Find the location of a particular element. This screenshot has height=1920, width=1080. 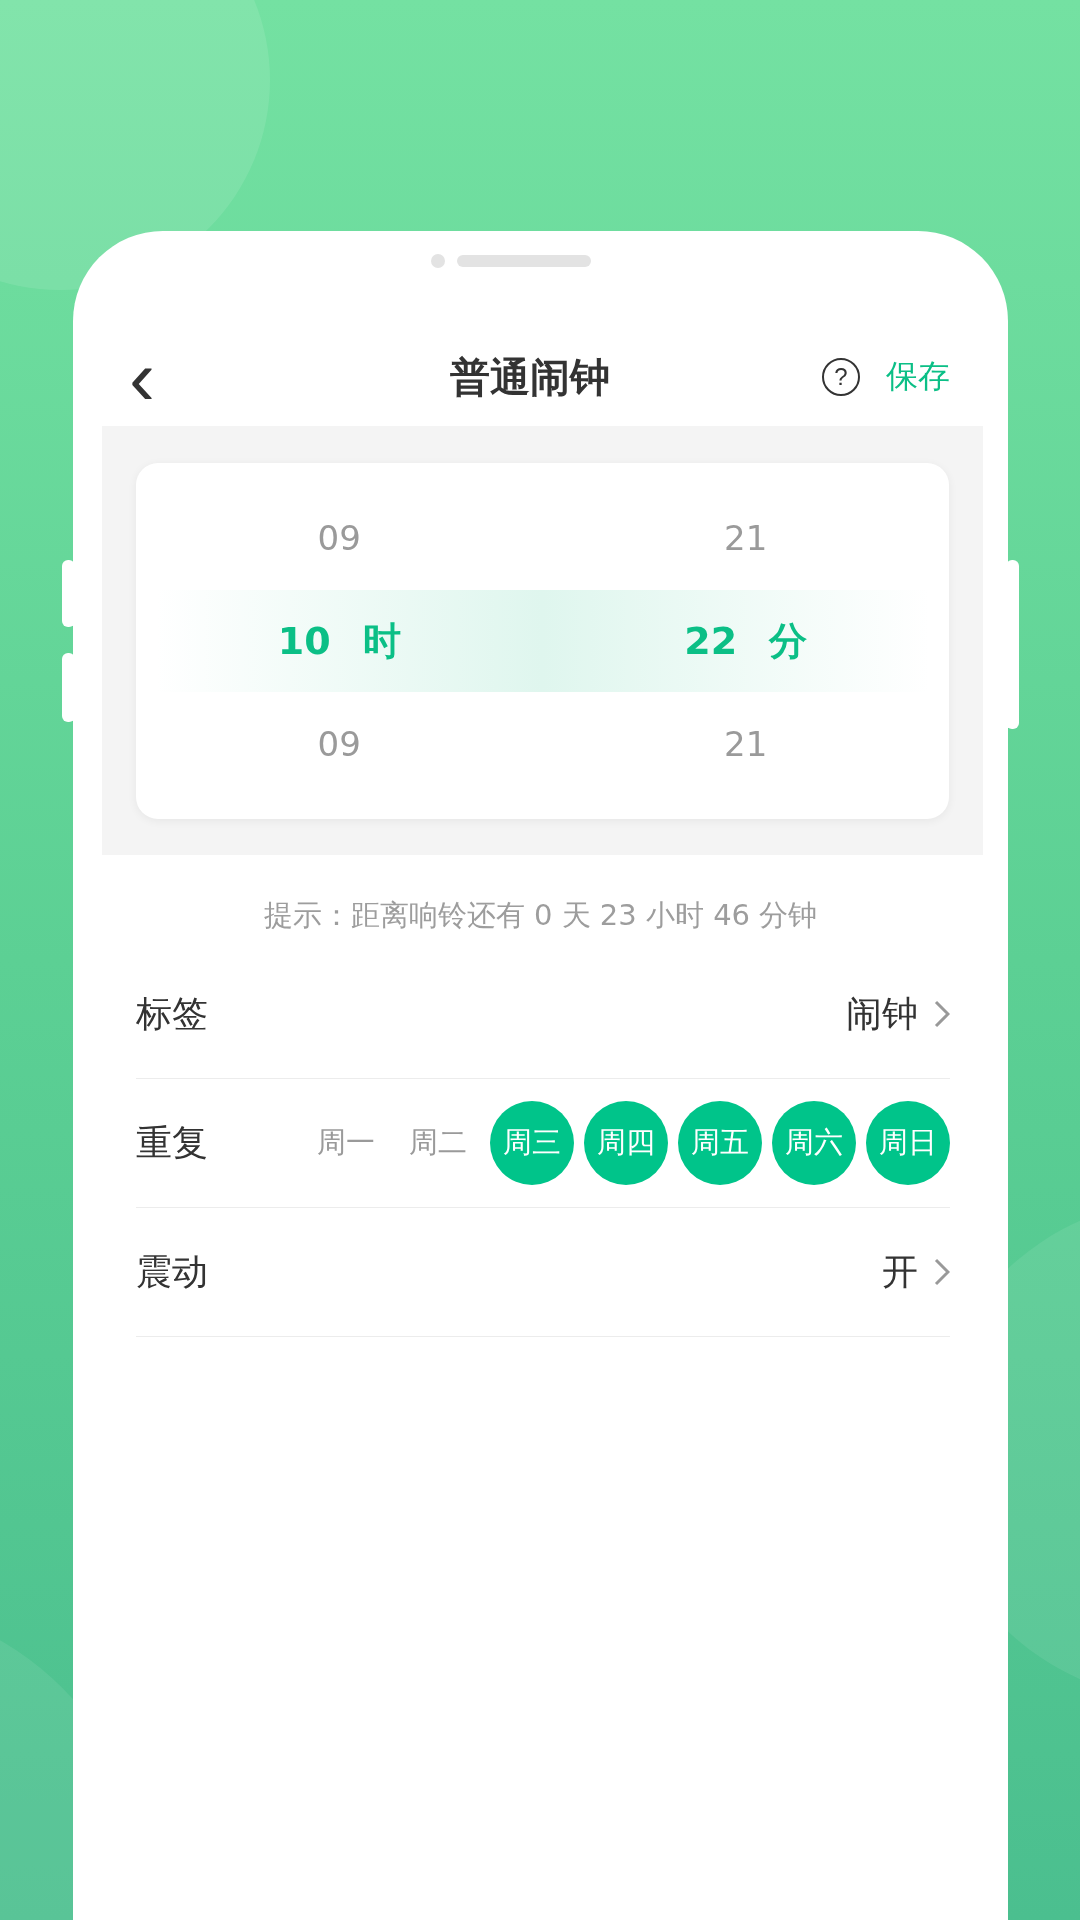

weekday-toggle: 周一 is located at coordinates (346, 1143).